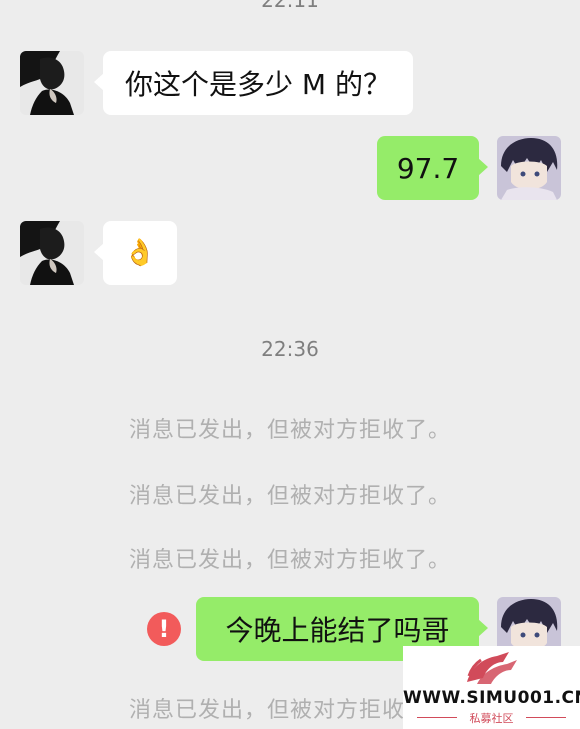 The image size is (580, 729). What do you see at coordinates (428, 168) in the screenshot?
I see `message-text: 97.7` at bounding box center [428, 168].